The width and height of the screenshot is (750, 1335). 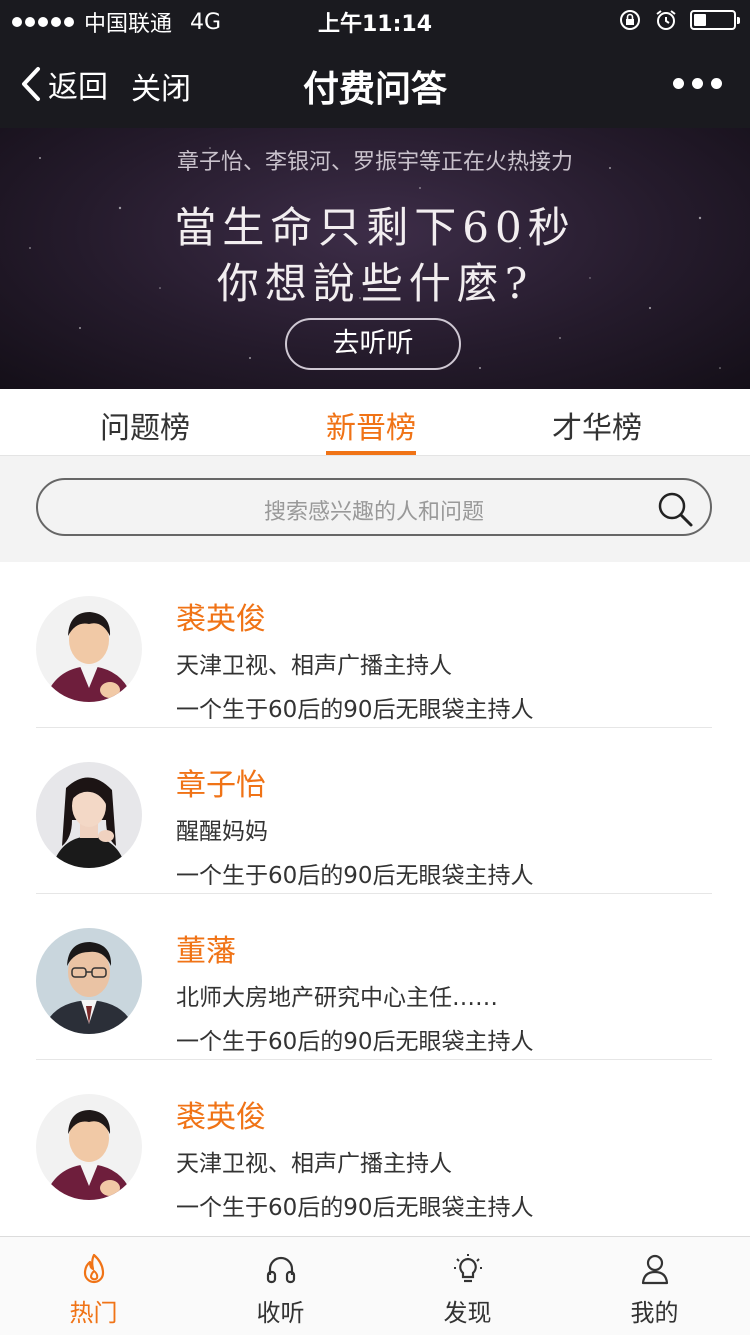 What do you see at coordinates (467, 1313) in the screenshot?
I see `tabbar-label: 发现` at bounding box center [467, 1313].